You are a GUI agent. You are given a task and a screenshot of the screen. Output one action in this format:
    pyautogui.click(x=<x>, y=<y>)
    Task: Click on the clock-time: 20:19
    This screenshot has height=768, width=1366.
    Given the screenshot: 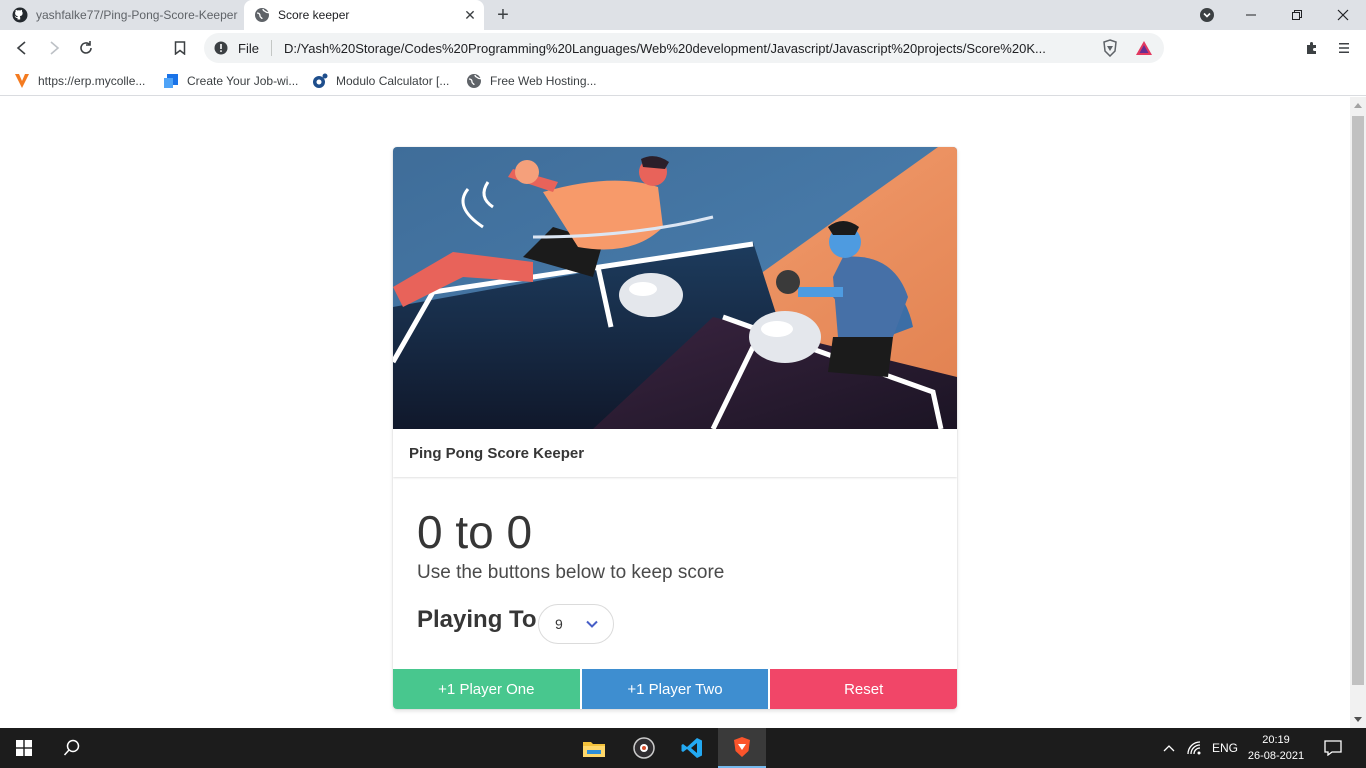 What is the action you would take?
    pyautogui.click(x=1276, y=740)
    